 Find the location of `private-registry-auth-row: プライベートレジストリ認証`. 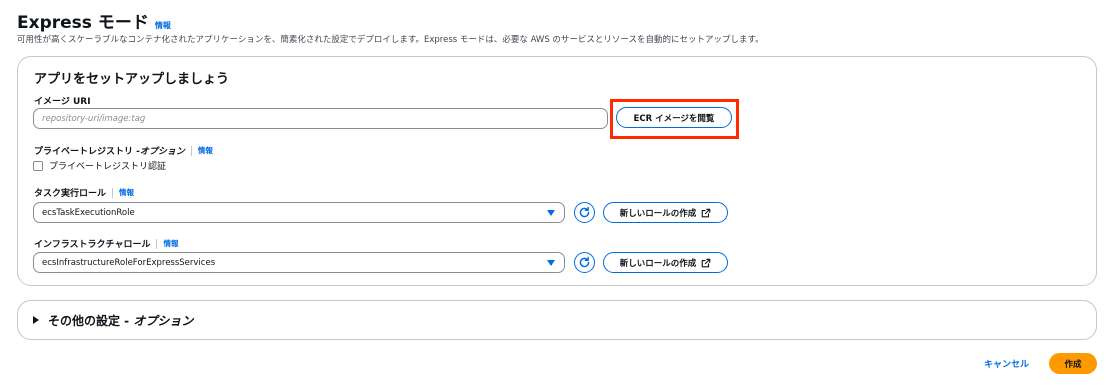

private-registry-auth-row: プライベートレジストリ認証 is located at coordinates (99, 165).